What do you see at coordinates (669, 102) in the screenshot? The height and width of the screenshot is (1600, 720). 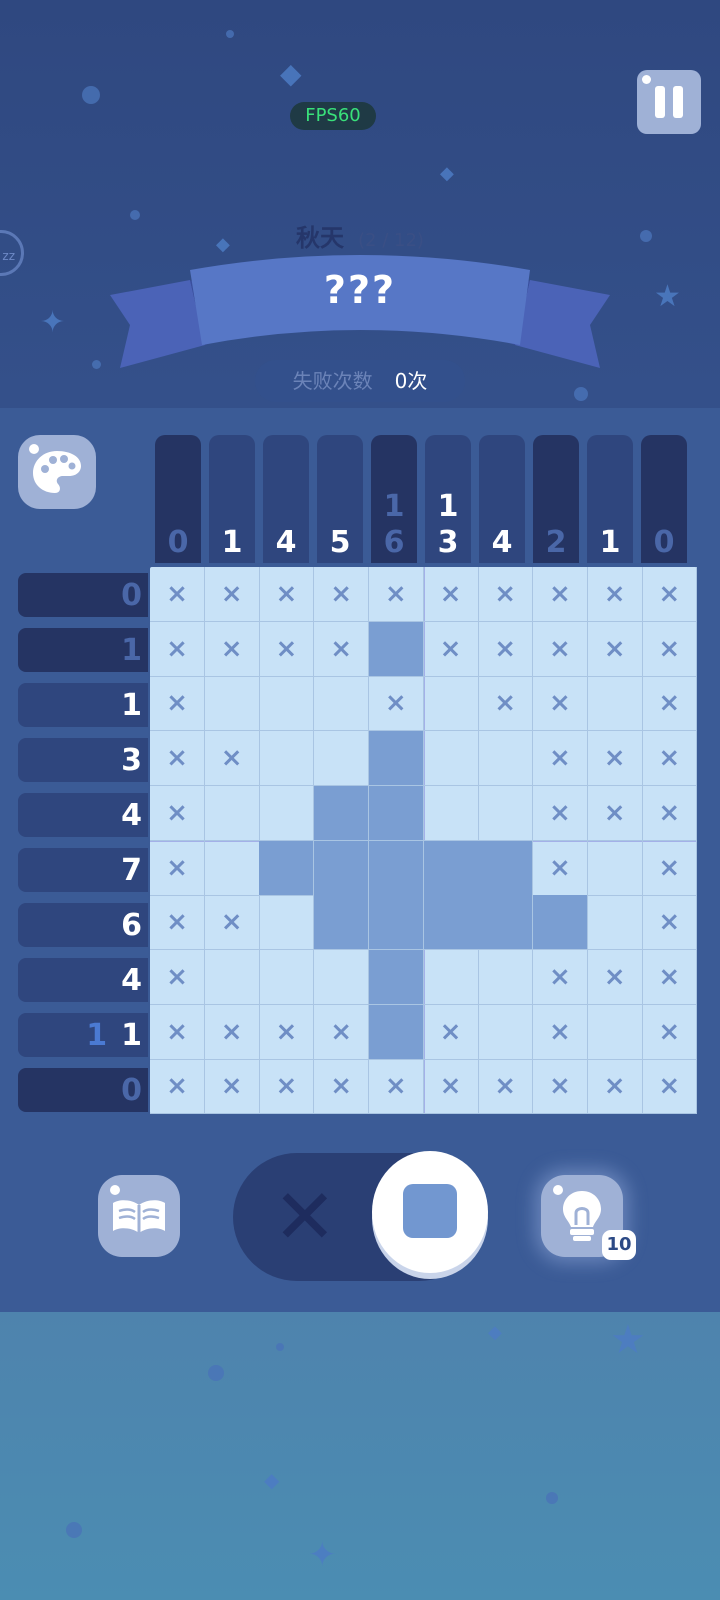 I see `pause-button` at bounding box center [669, 102].